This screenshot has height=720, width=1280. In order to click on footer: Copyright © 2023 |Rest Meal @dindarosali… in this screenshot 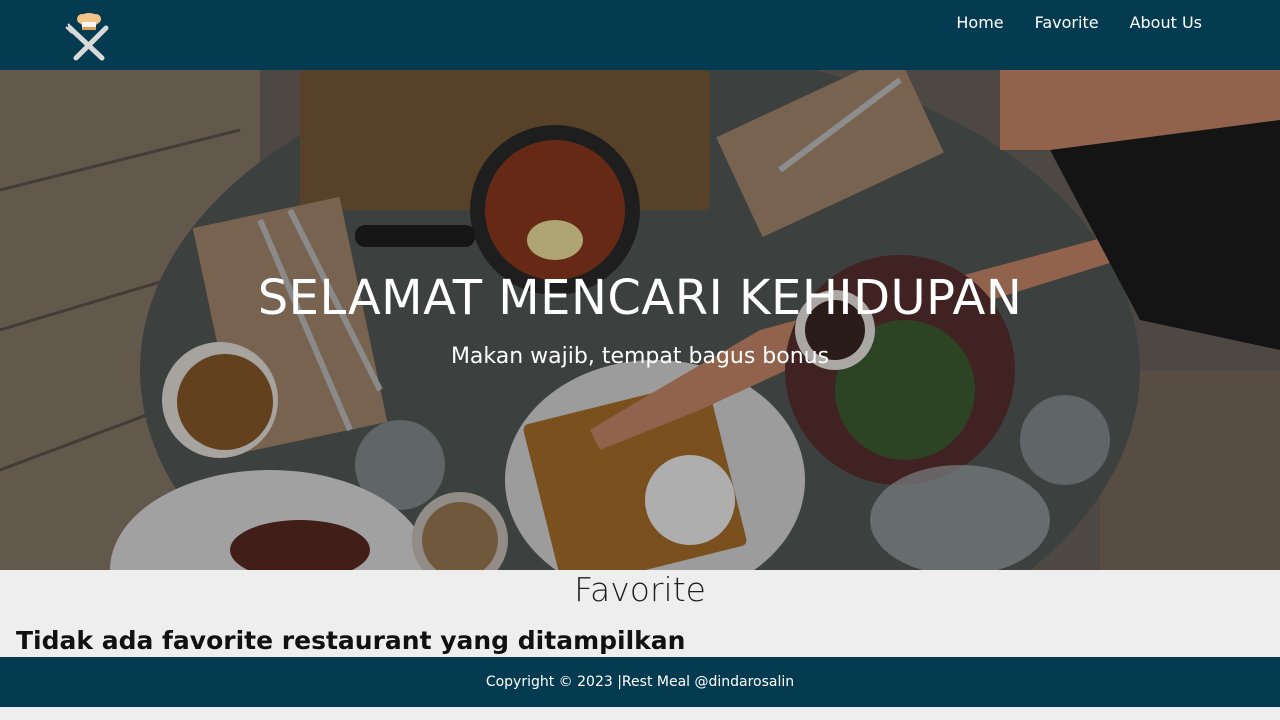, I will do `click(640, 682)`.